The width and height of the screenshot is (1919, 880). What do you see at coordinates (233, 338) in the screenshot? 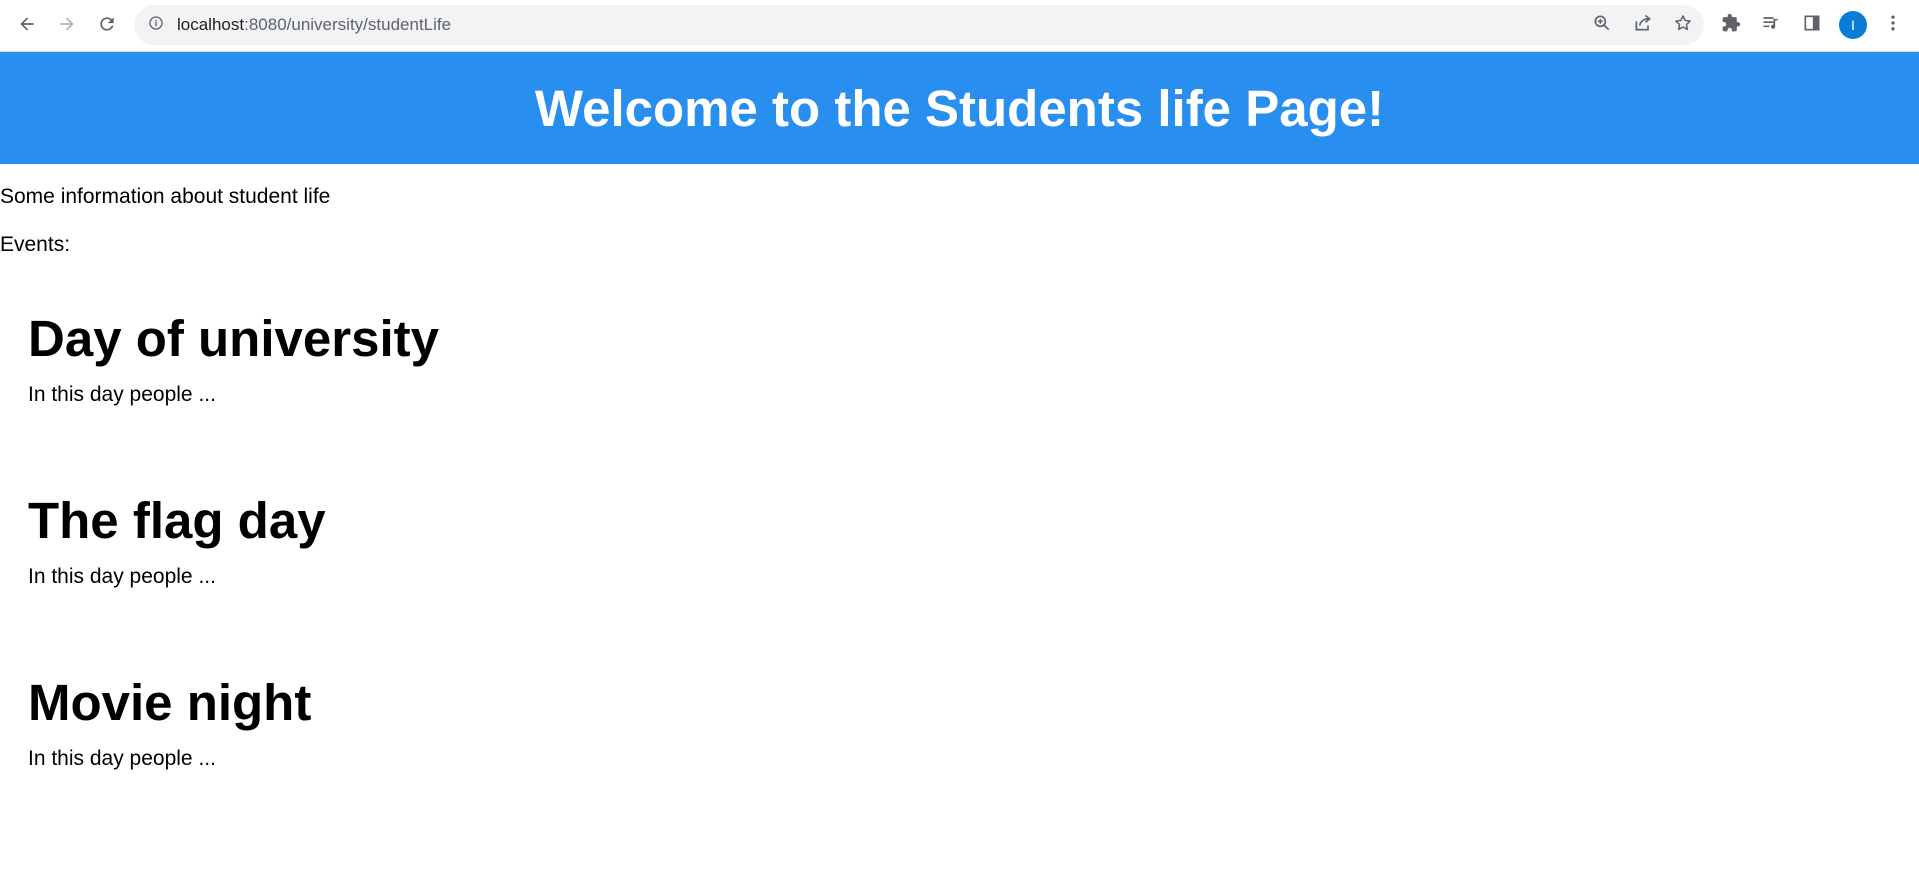
I see `event-title: Day of university` at bounding box center [233, 338].